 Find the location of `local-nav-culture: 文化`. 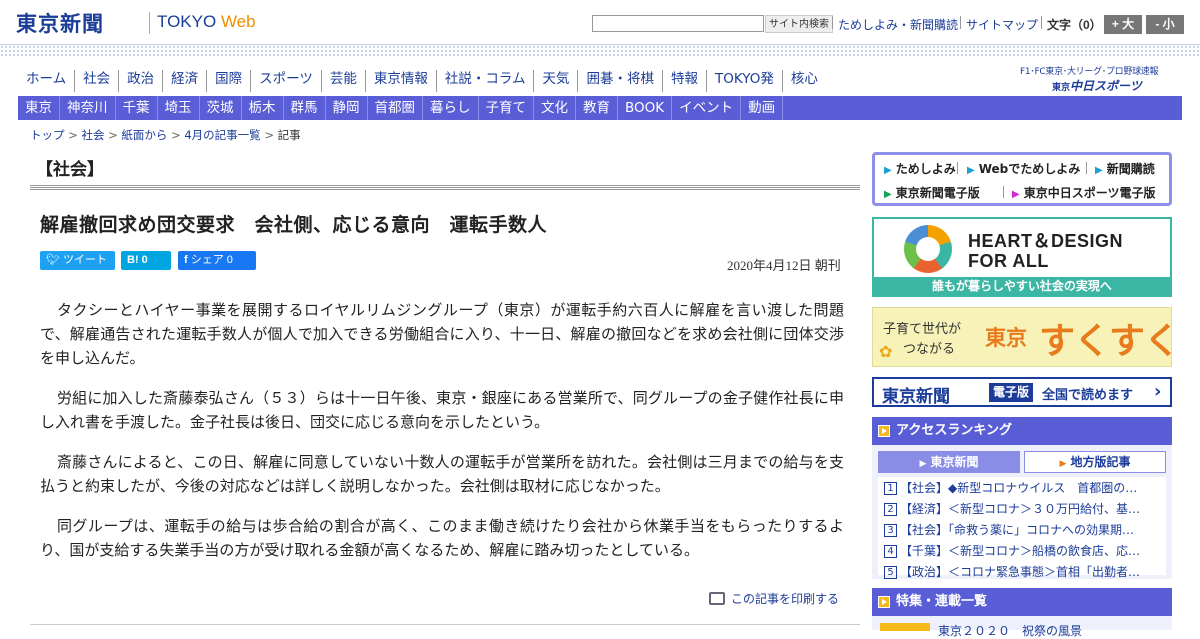

local-nav-culture: 文化 is located at coordinates (555, 108).